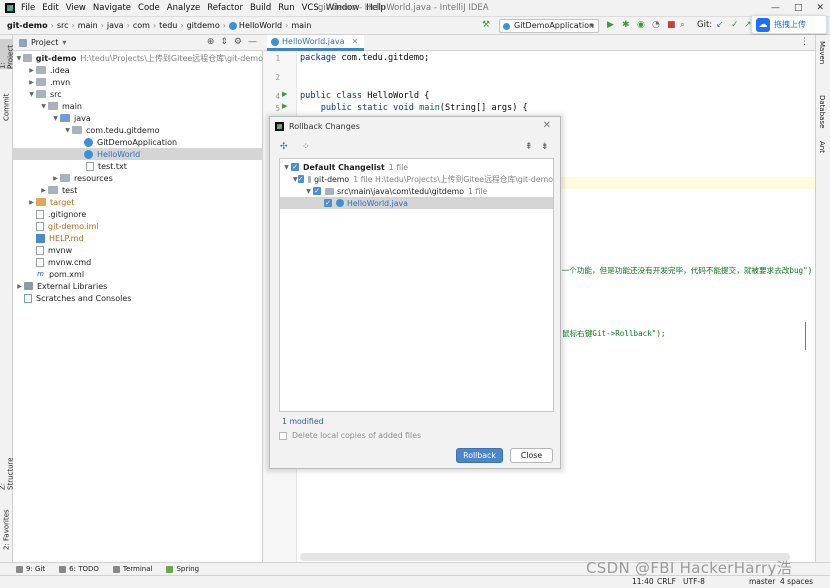 Image resolution: width=830 pixels, height=588 pixels. What do you see at coordinates (610, 25) in the screenshot?
I see `run-icon: ▶` at bounding box center [610, 25].